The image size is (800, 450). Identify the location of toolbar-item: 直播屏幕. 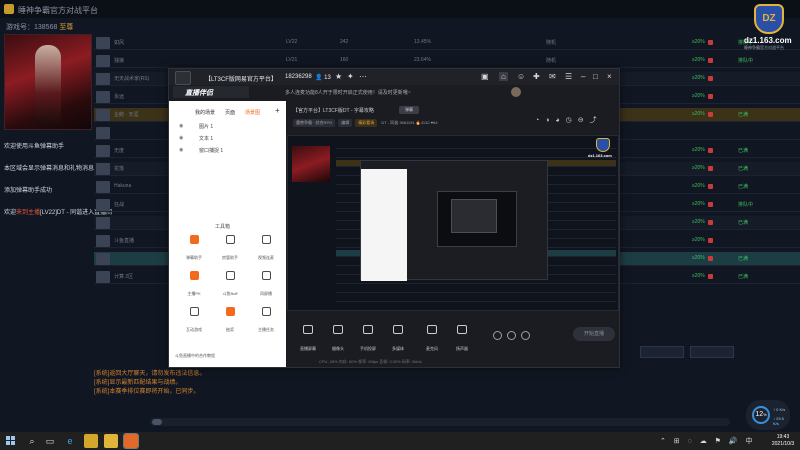
(308, 340).